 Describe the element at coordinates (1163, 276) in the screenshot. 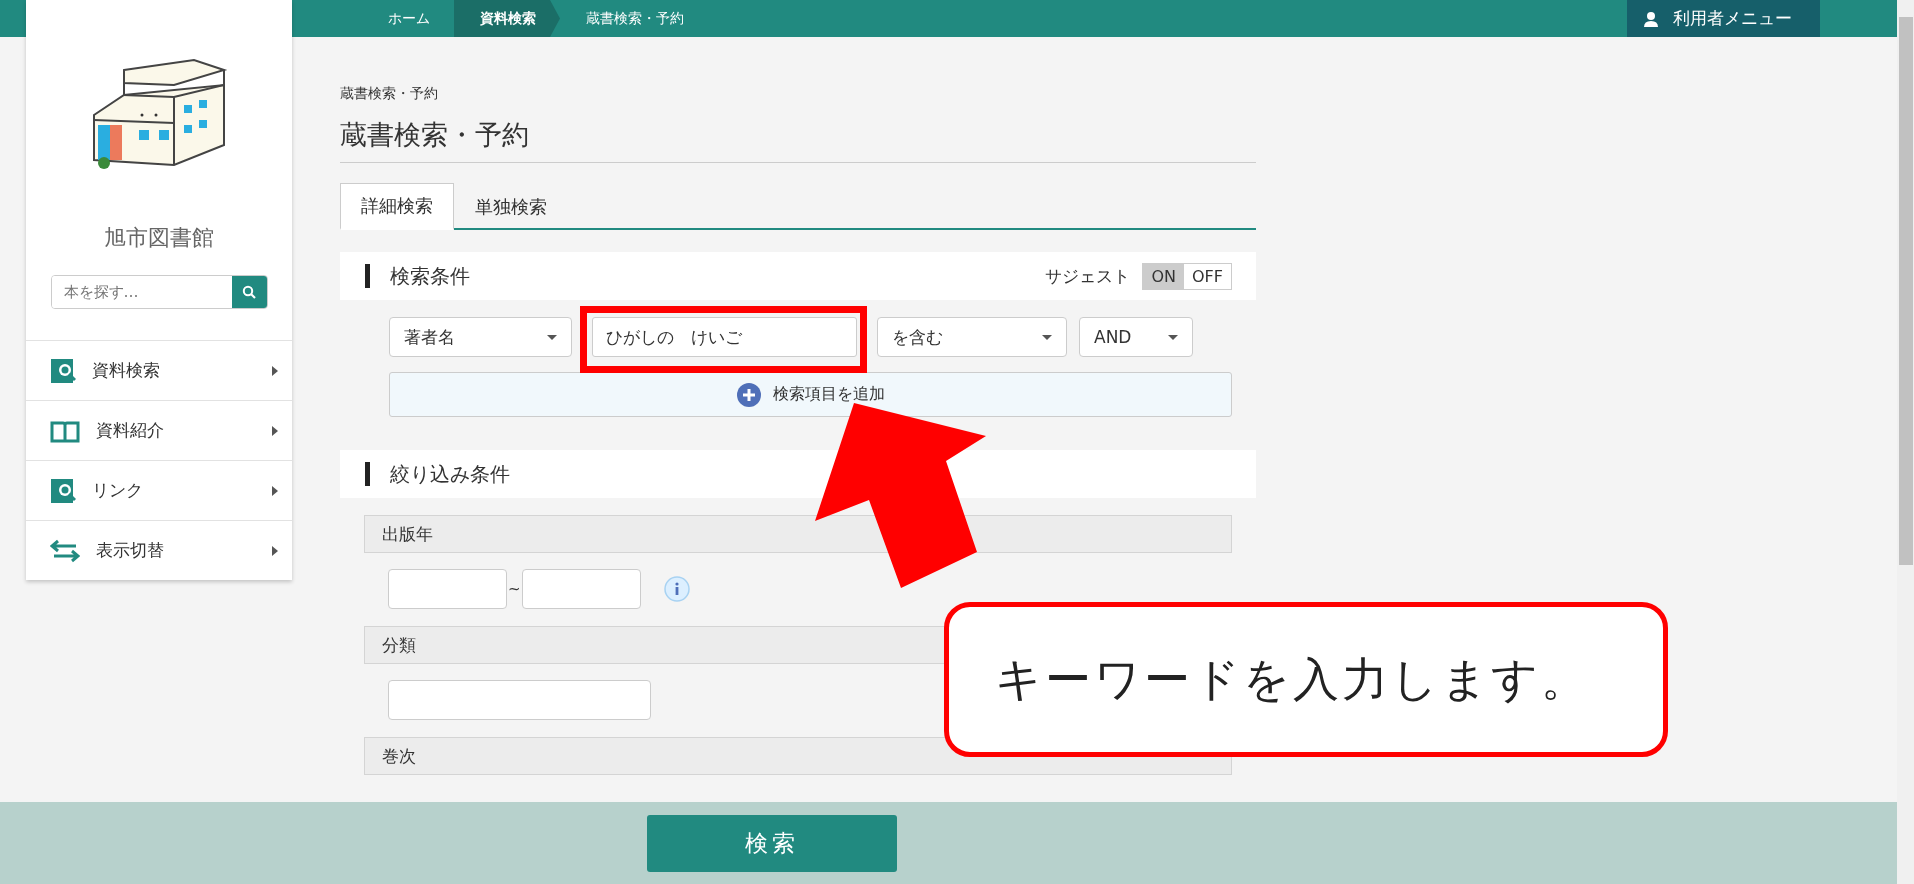

I see `suggest-toggle-option: ON` at that location.